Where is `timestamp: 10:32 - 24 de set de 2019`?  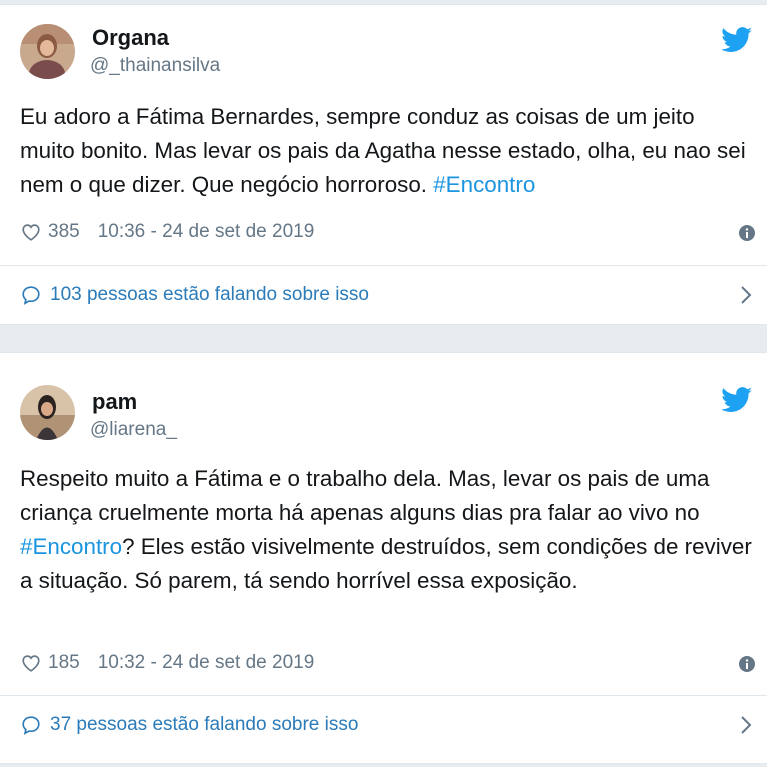 timestamp: 10:32 - 24 de set de 2019 is located at coordinates (206, 663).